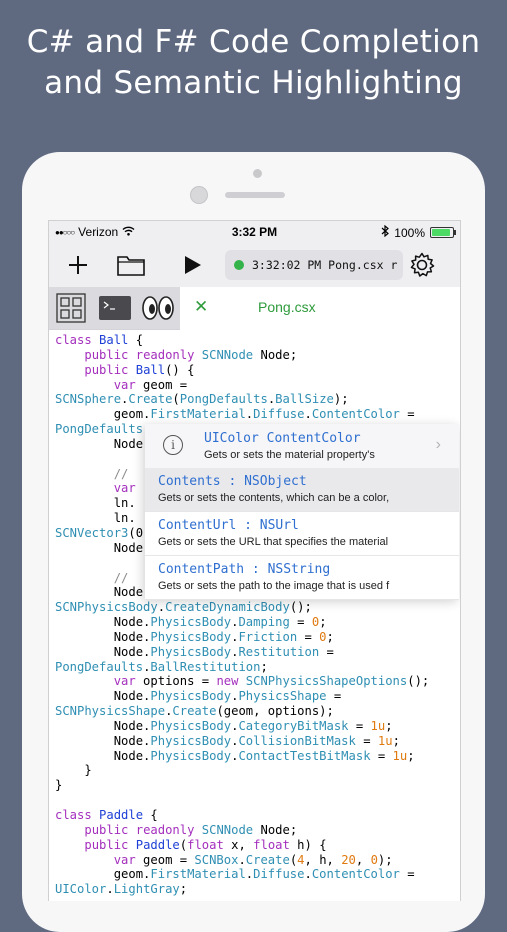 The image size is (507, 932). I want to click on code-token: PhysicsShape, so click(282, 696).